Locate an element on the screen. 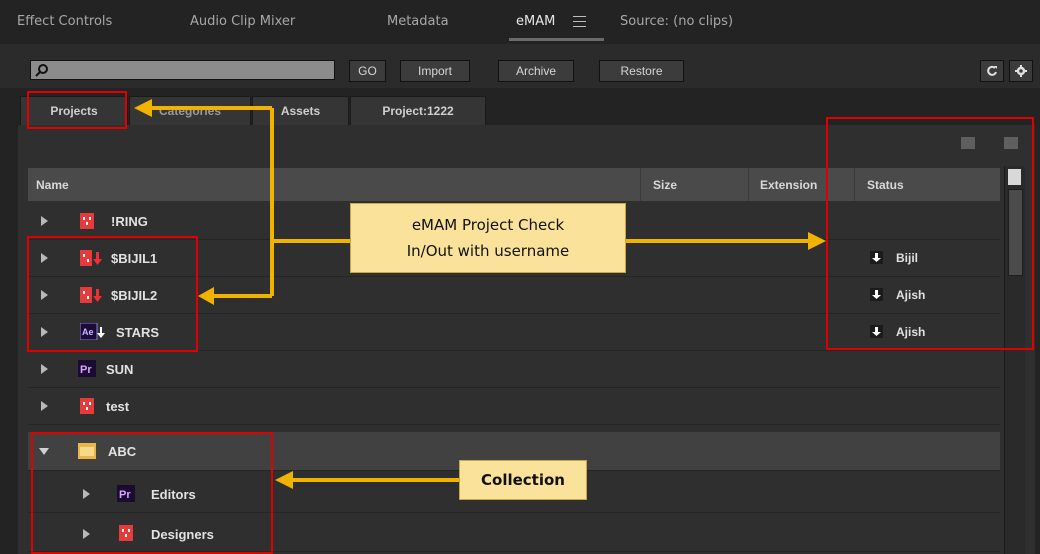 Image resolution: width=1040 pixels, height=554 pixels. checkinout-callout: eMAM Project Check In/Out with username is located at coordinates (488, 238).